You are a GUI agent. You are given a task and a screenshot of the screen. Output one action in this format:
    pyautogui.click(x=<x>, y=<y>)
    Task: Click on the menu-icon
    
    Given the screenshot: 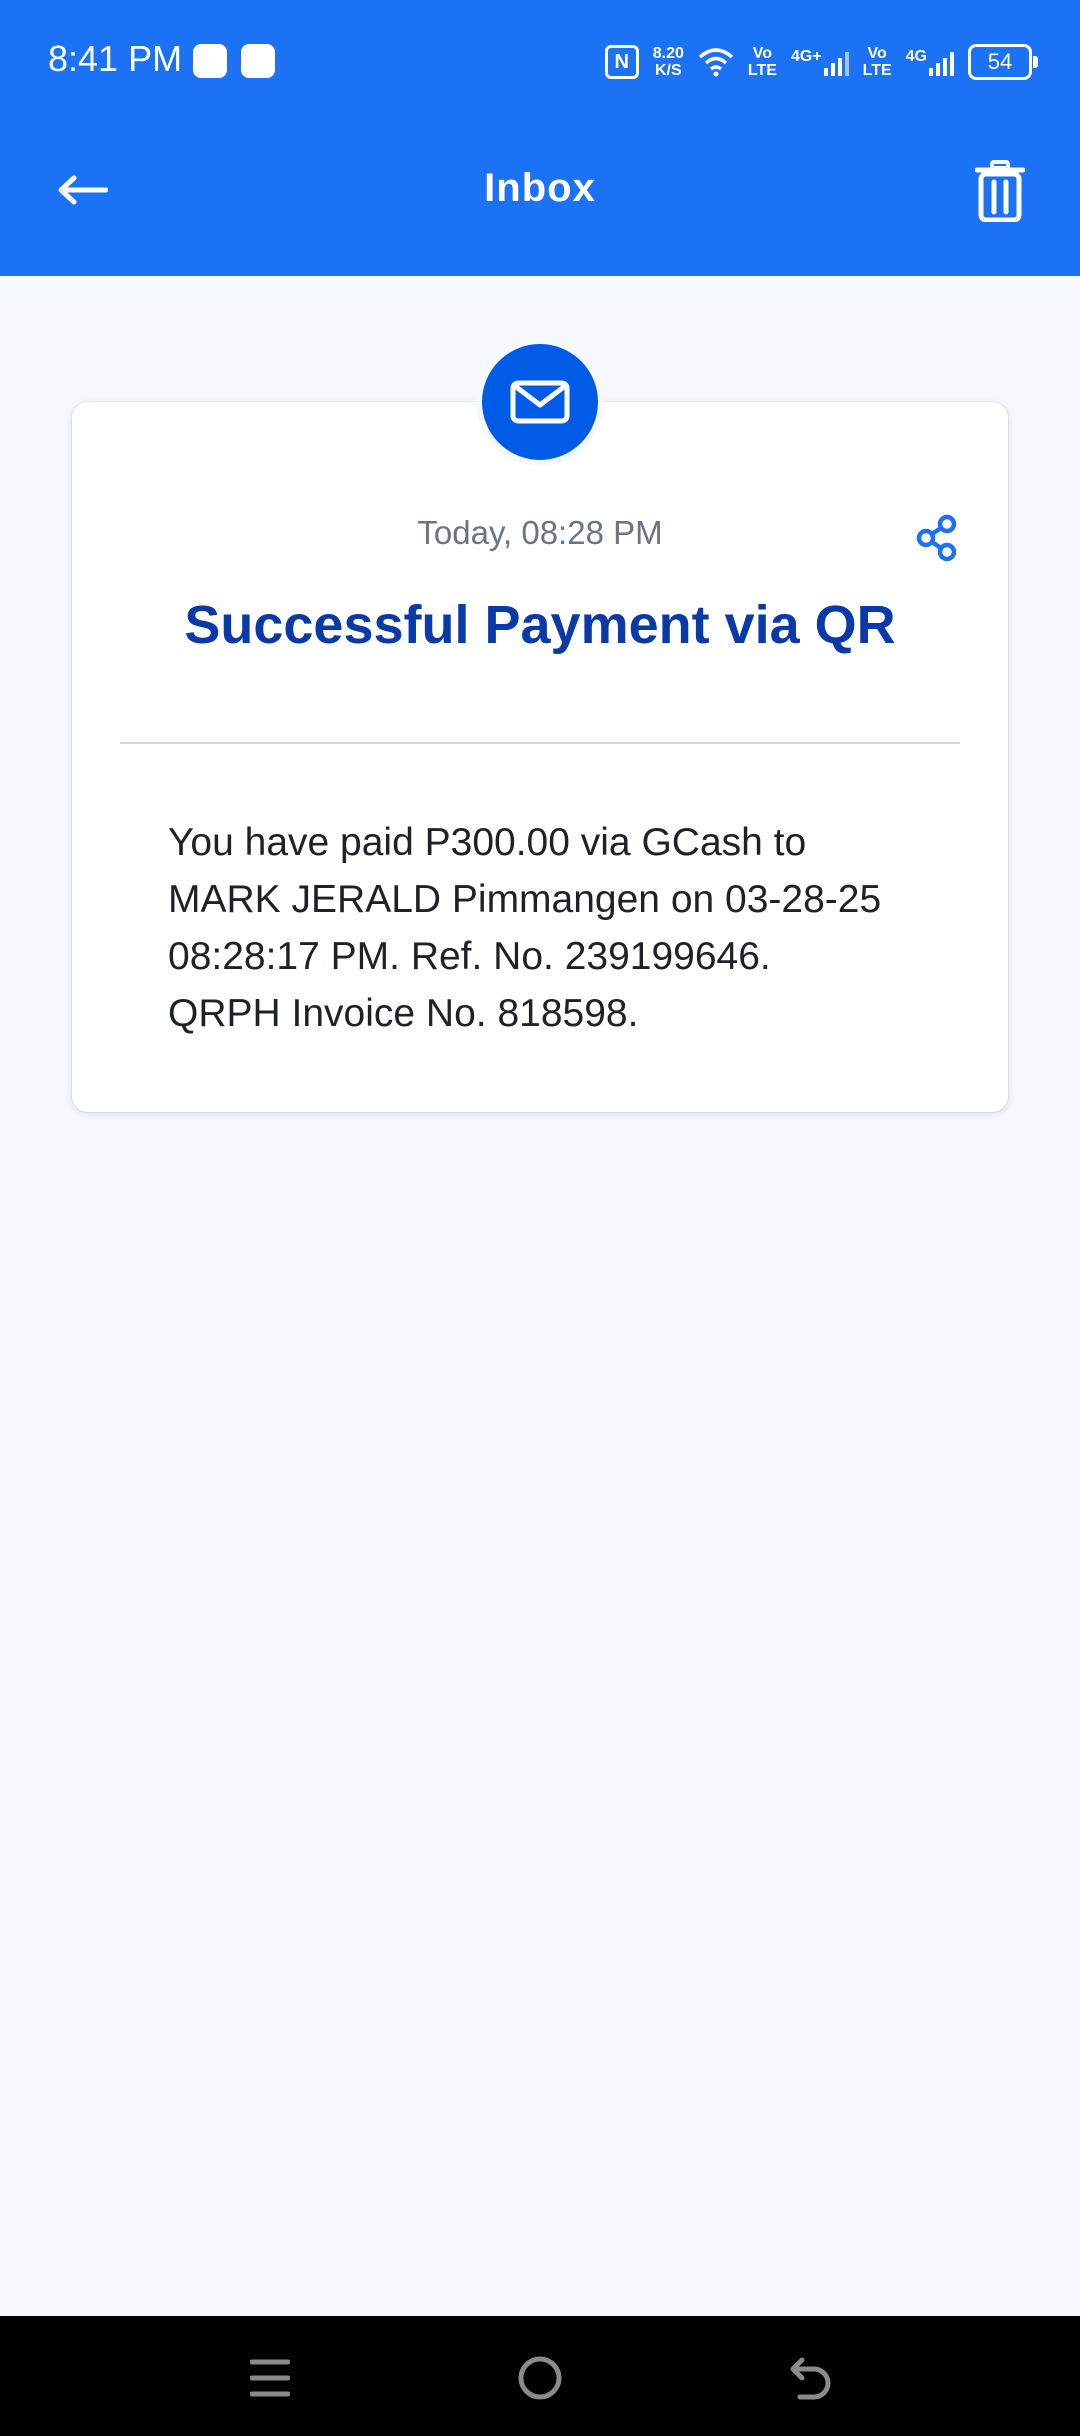 What is the action you would take?
    pyautogui.click(x=270, y=2378)
    